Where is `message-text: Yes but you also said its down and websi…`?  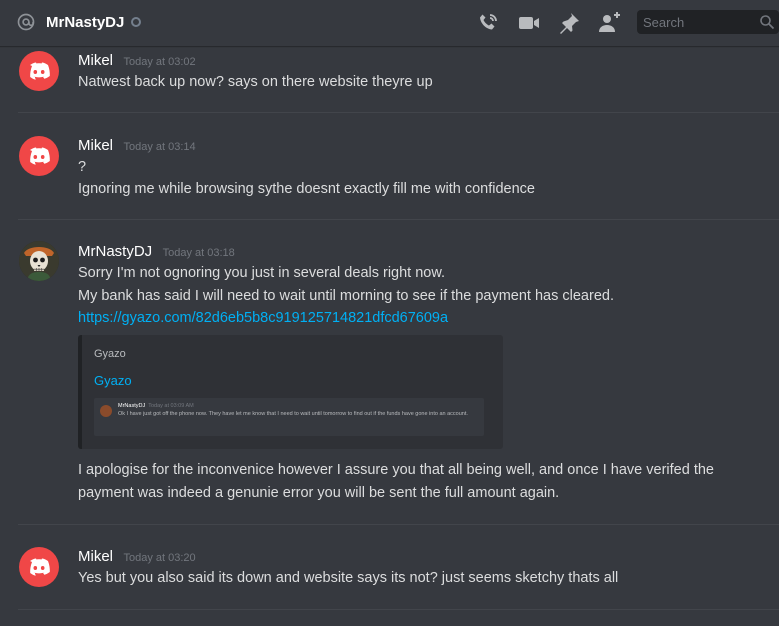
message-text: Yes but you also said its down and websi… is located at coordinates (348, 578).